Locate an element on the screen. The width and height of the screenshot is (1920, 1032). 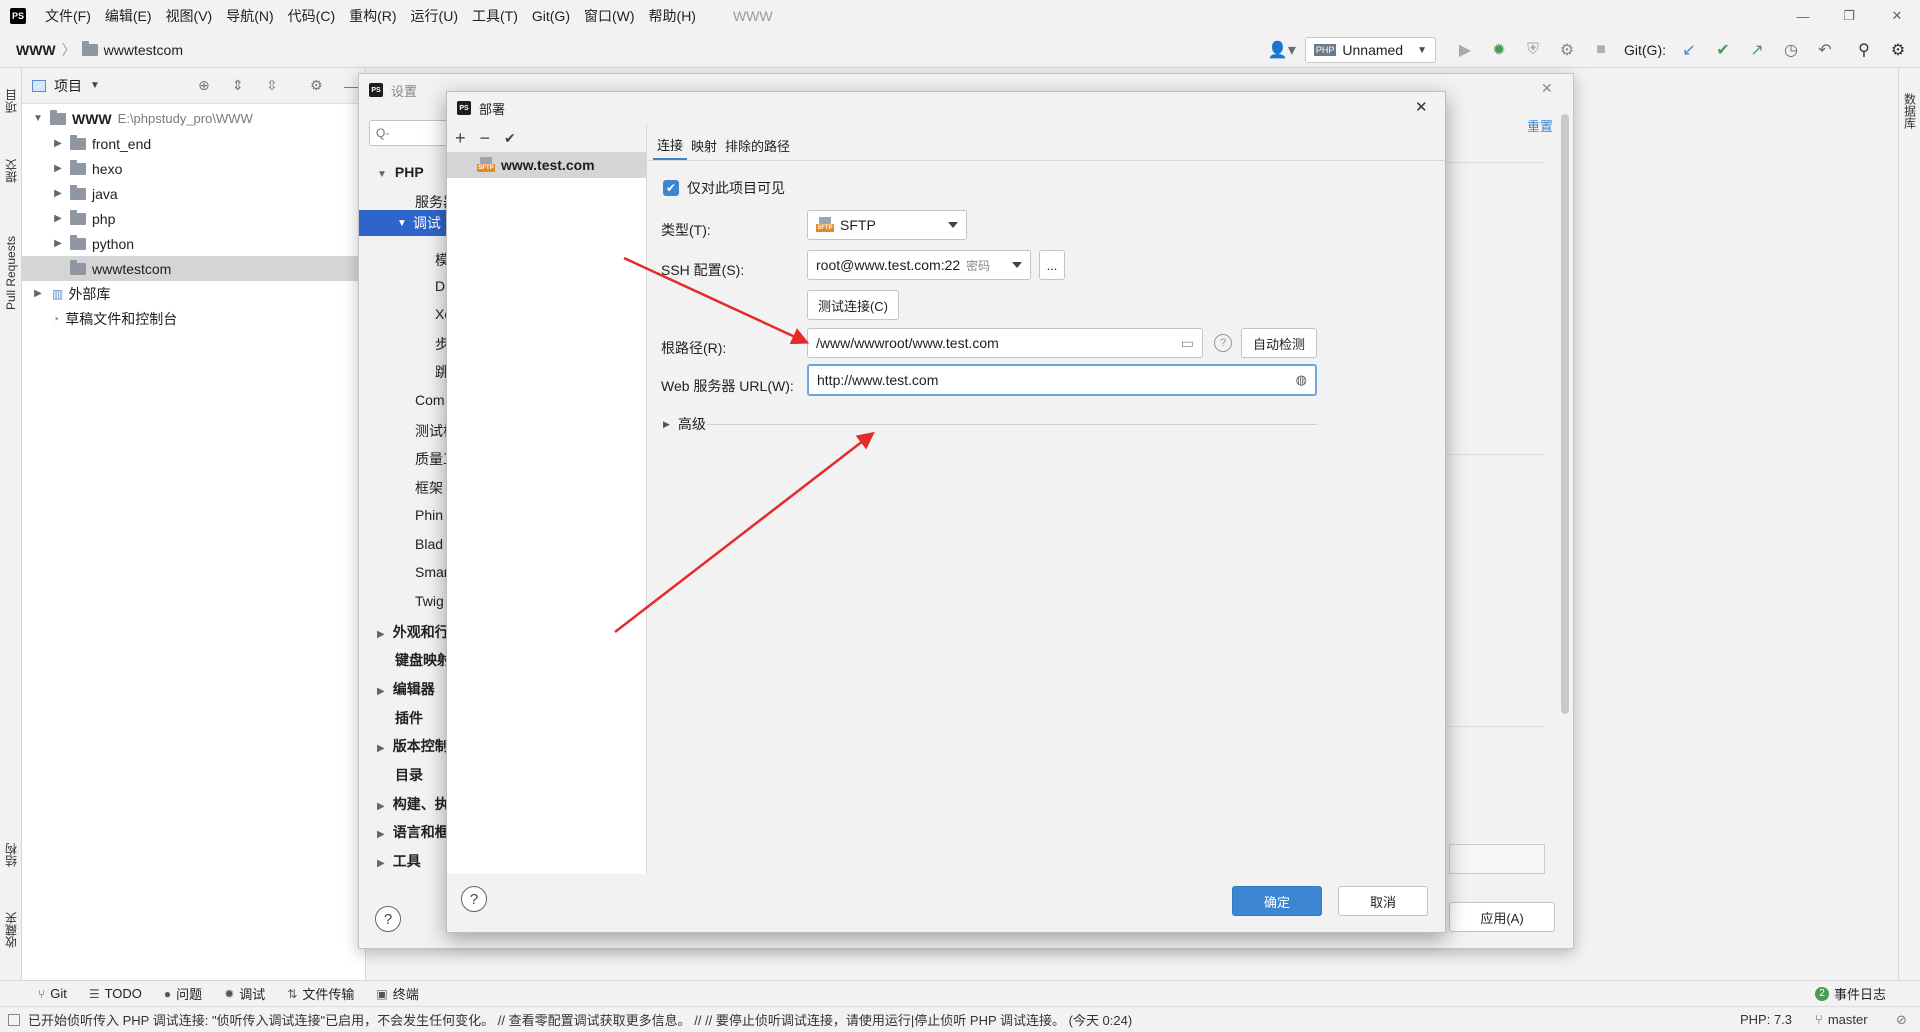
annotation-arrow-test-connection is located at coordinates (716, 300).